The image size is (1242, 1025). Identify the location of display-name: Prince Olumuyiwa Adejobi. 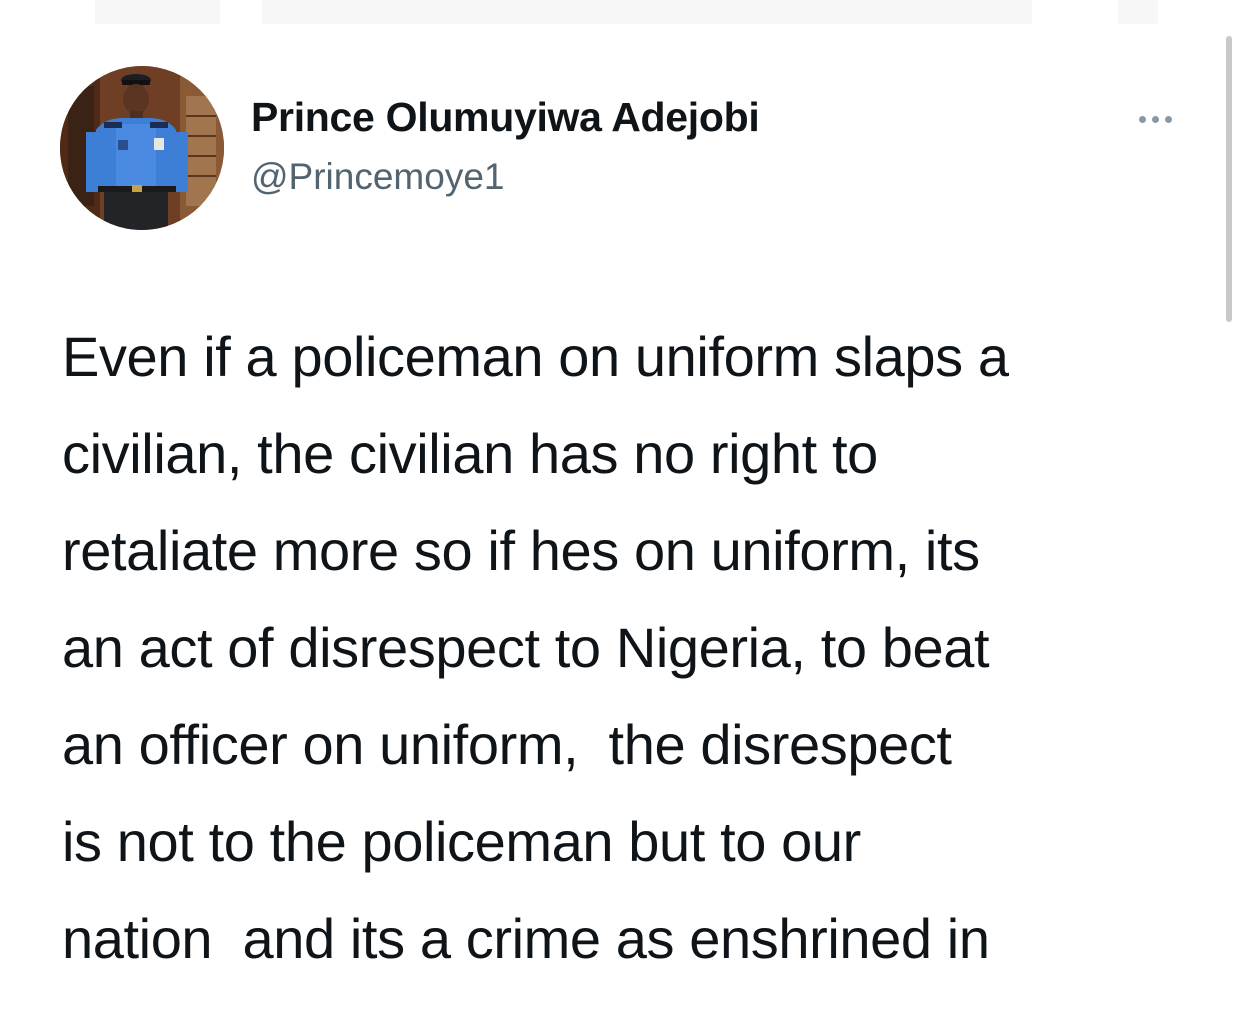
(505, 117).